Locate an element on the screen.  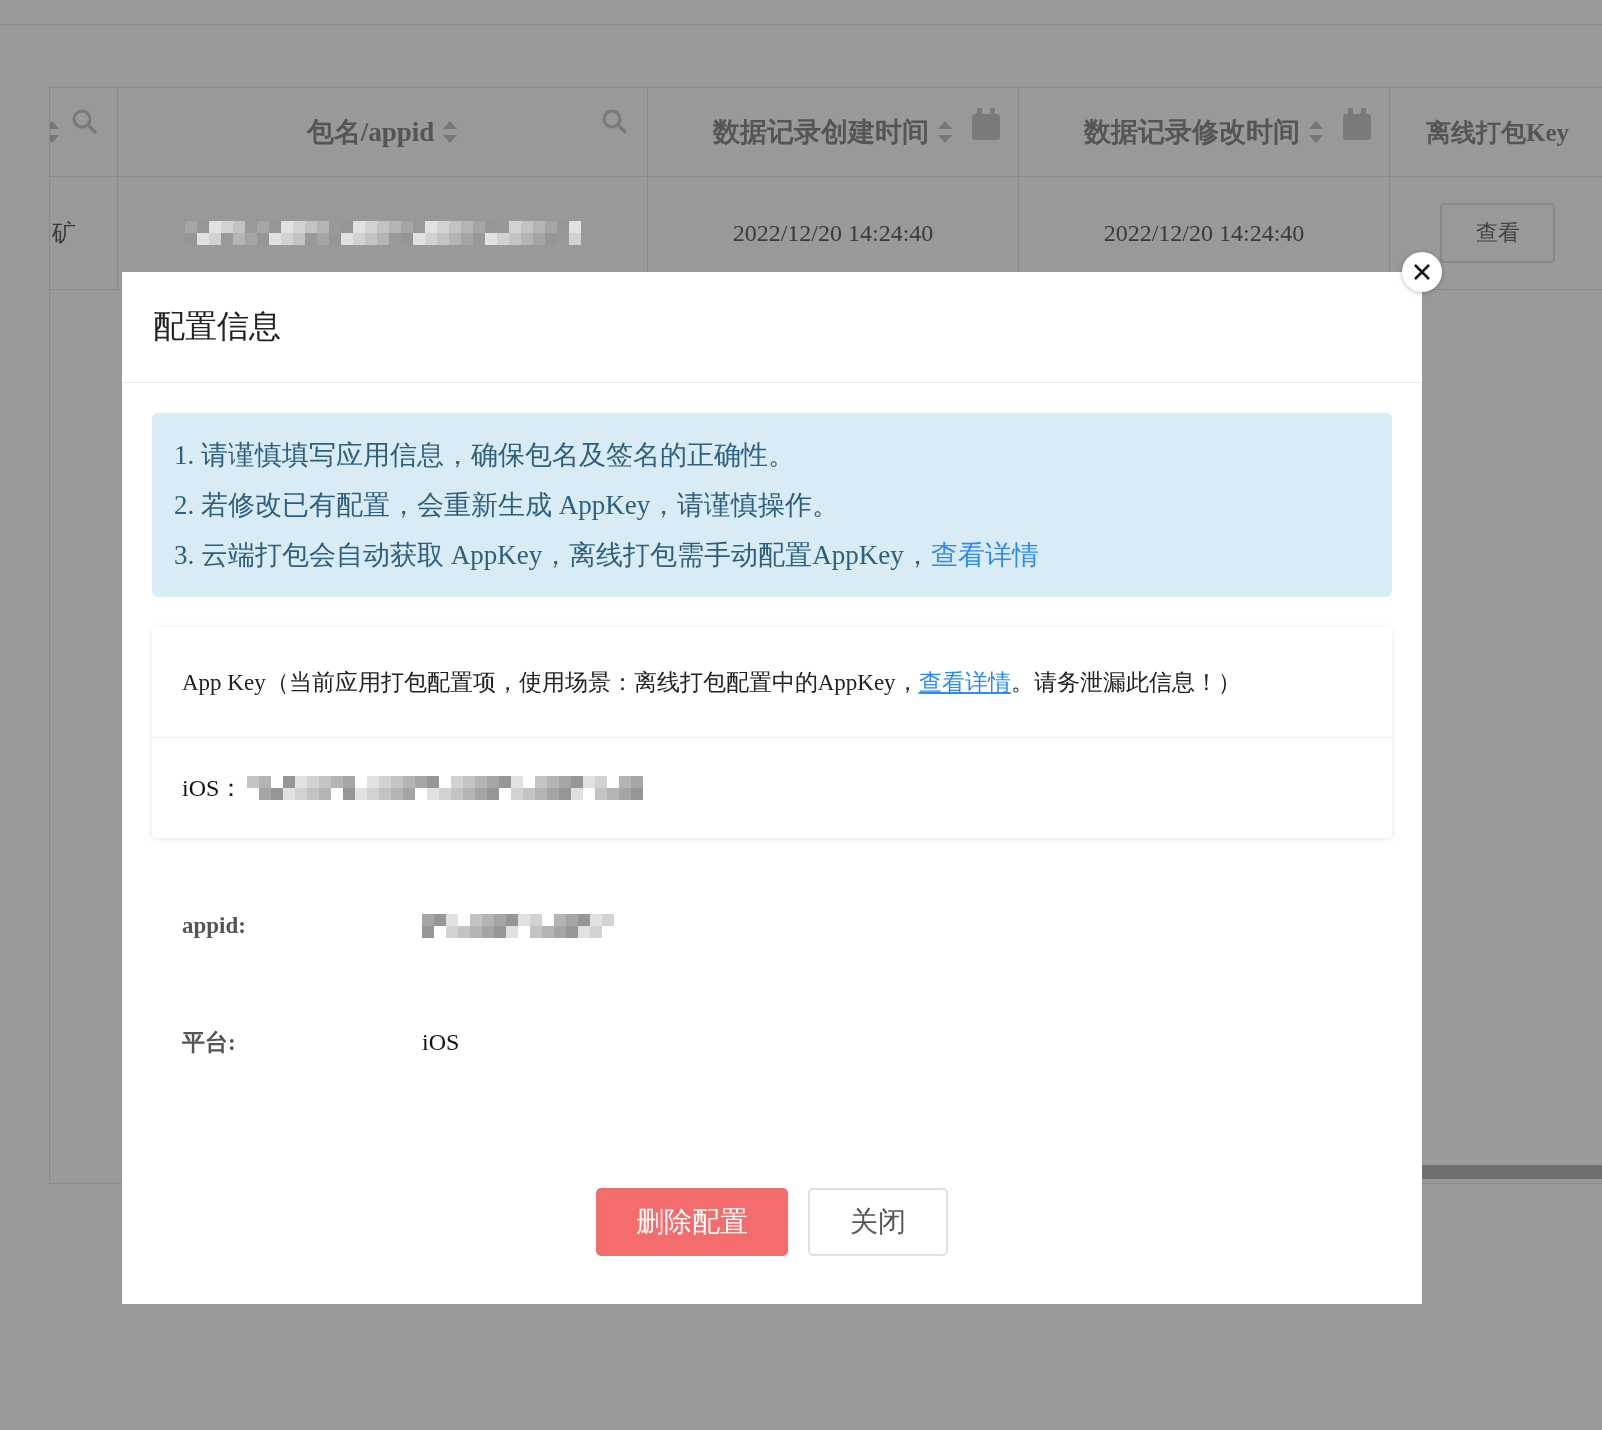
dialog-title: 配置信息 is located at coordinates (217, 326).